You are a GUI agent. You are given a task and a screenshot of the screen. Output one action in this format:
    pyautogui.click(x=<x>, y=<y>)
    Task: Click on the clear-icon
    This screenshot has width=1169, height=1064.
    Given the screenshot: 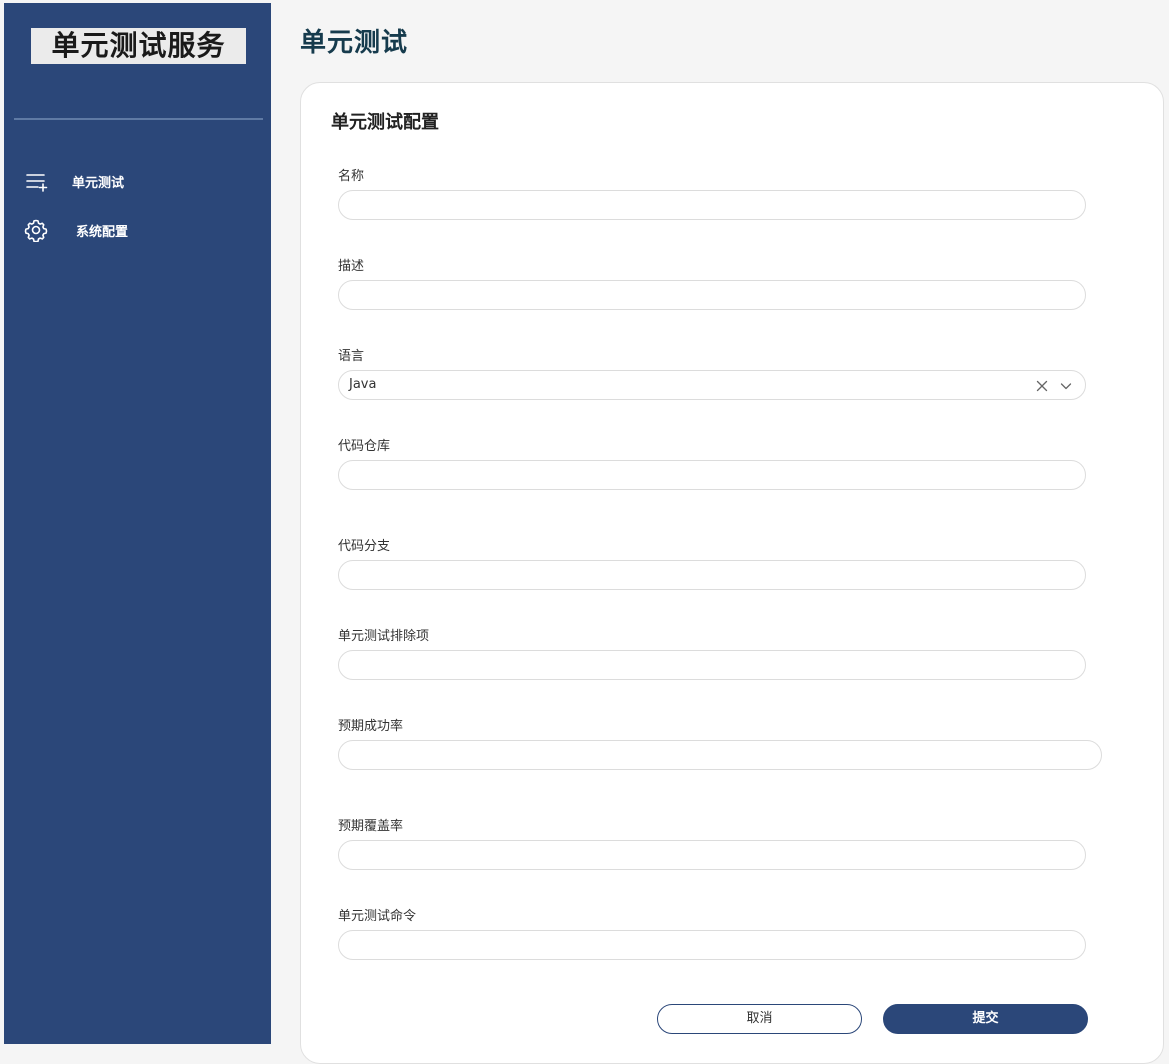 What is the action you would take?
    pyautogui.click(x=1042, y=385)
    